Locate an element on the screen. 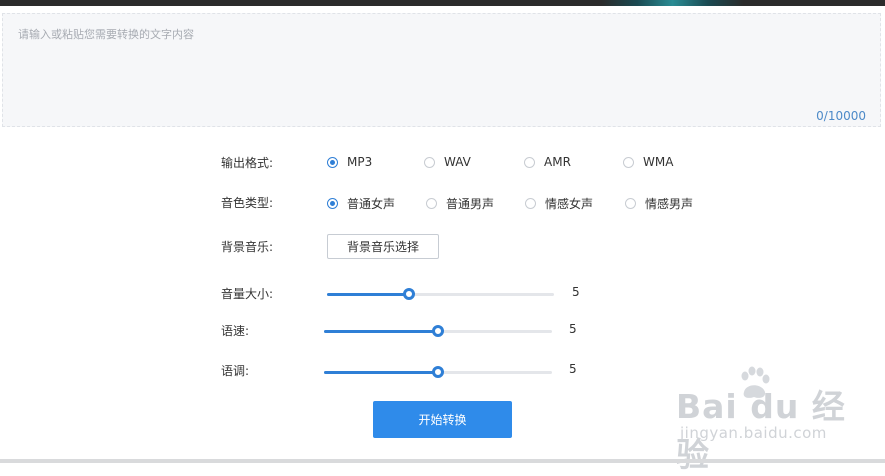 The image size is (885, 476). voice-option-female: 普通女声 is located at coordinates (361, 203).